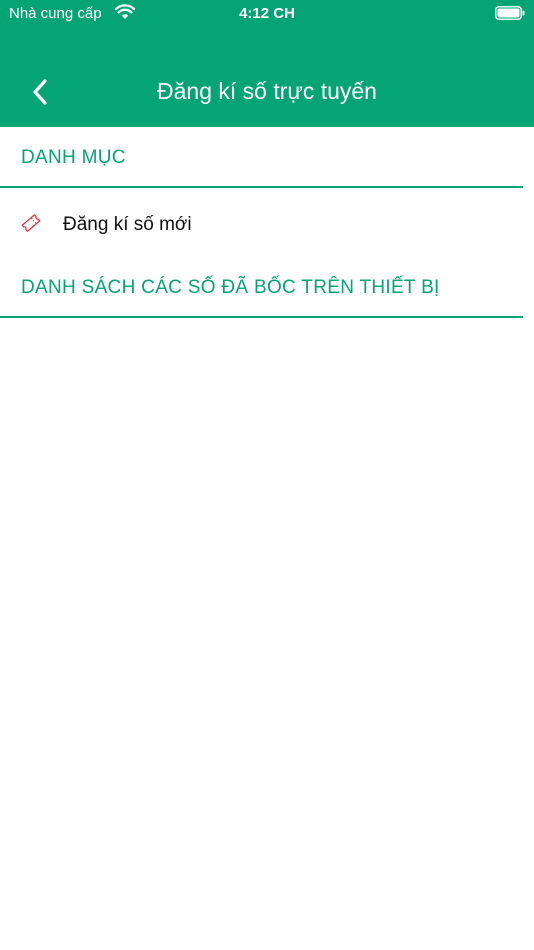  I want to click on ticket-icon, so click(31, 223).